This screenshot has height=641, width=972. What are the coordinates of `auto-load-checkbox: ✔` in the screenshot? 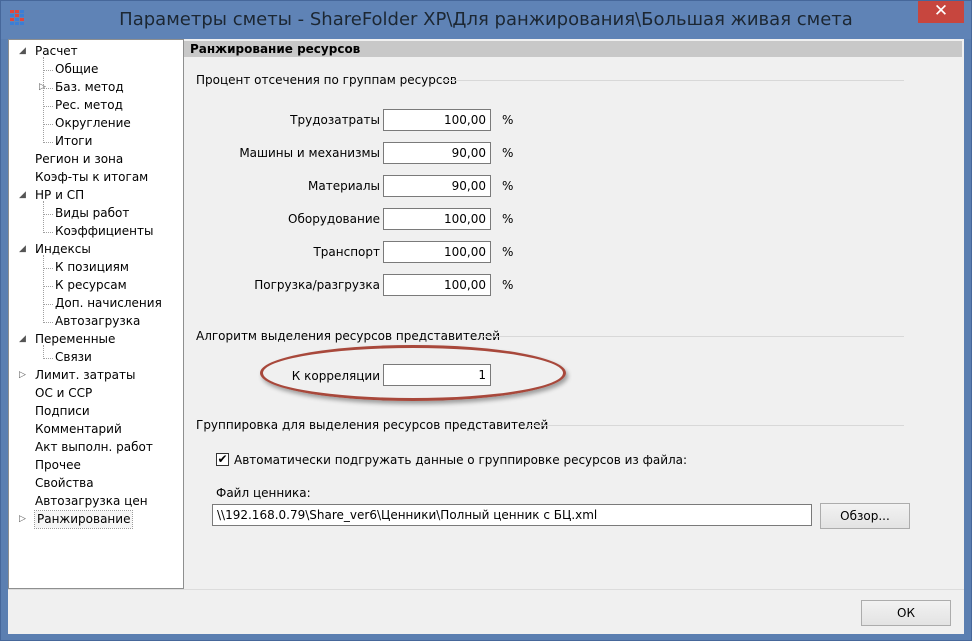 It's located at (222, 459).